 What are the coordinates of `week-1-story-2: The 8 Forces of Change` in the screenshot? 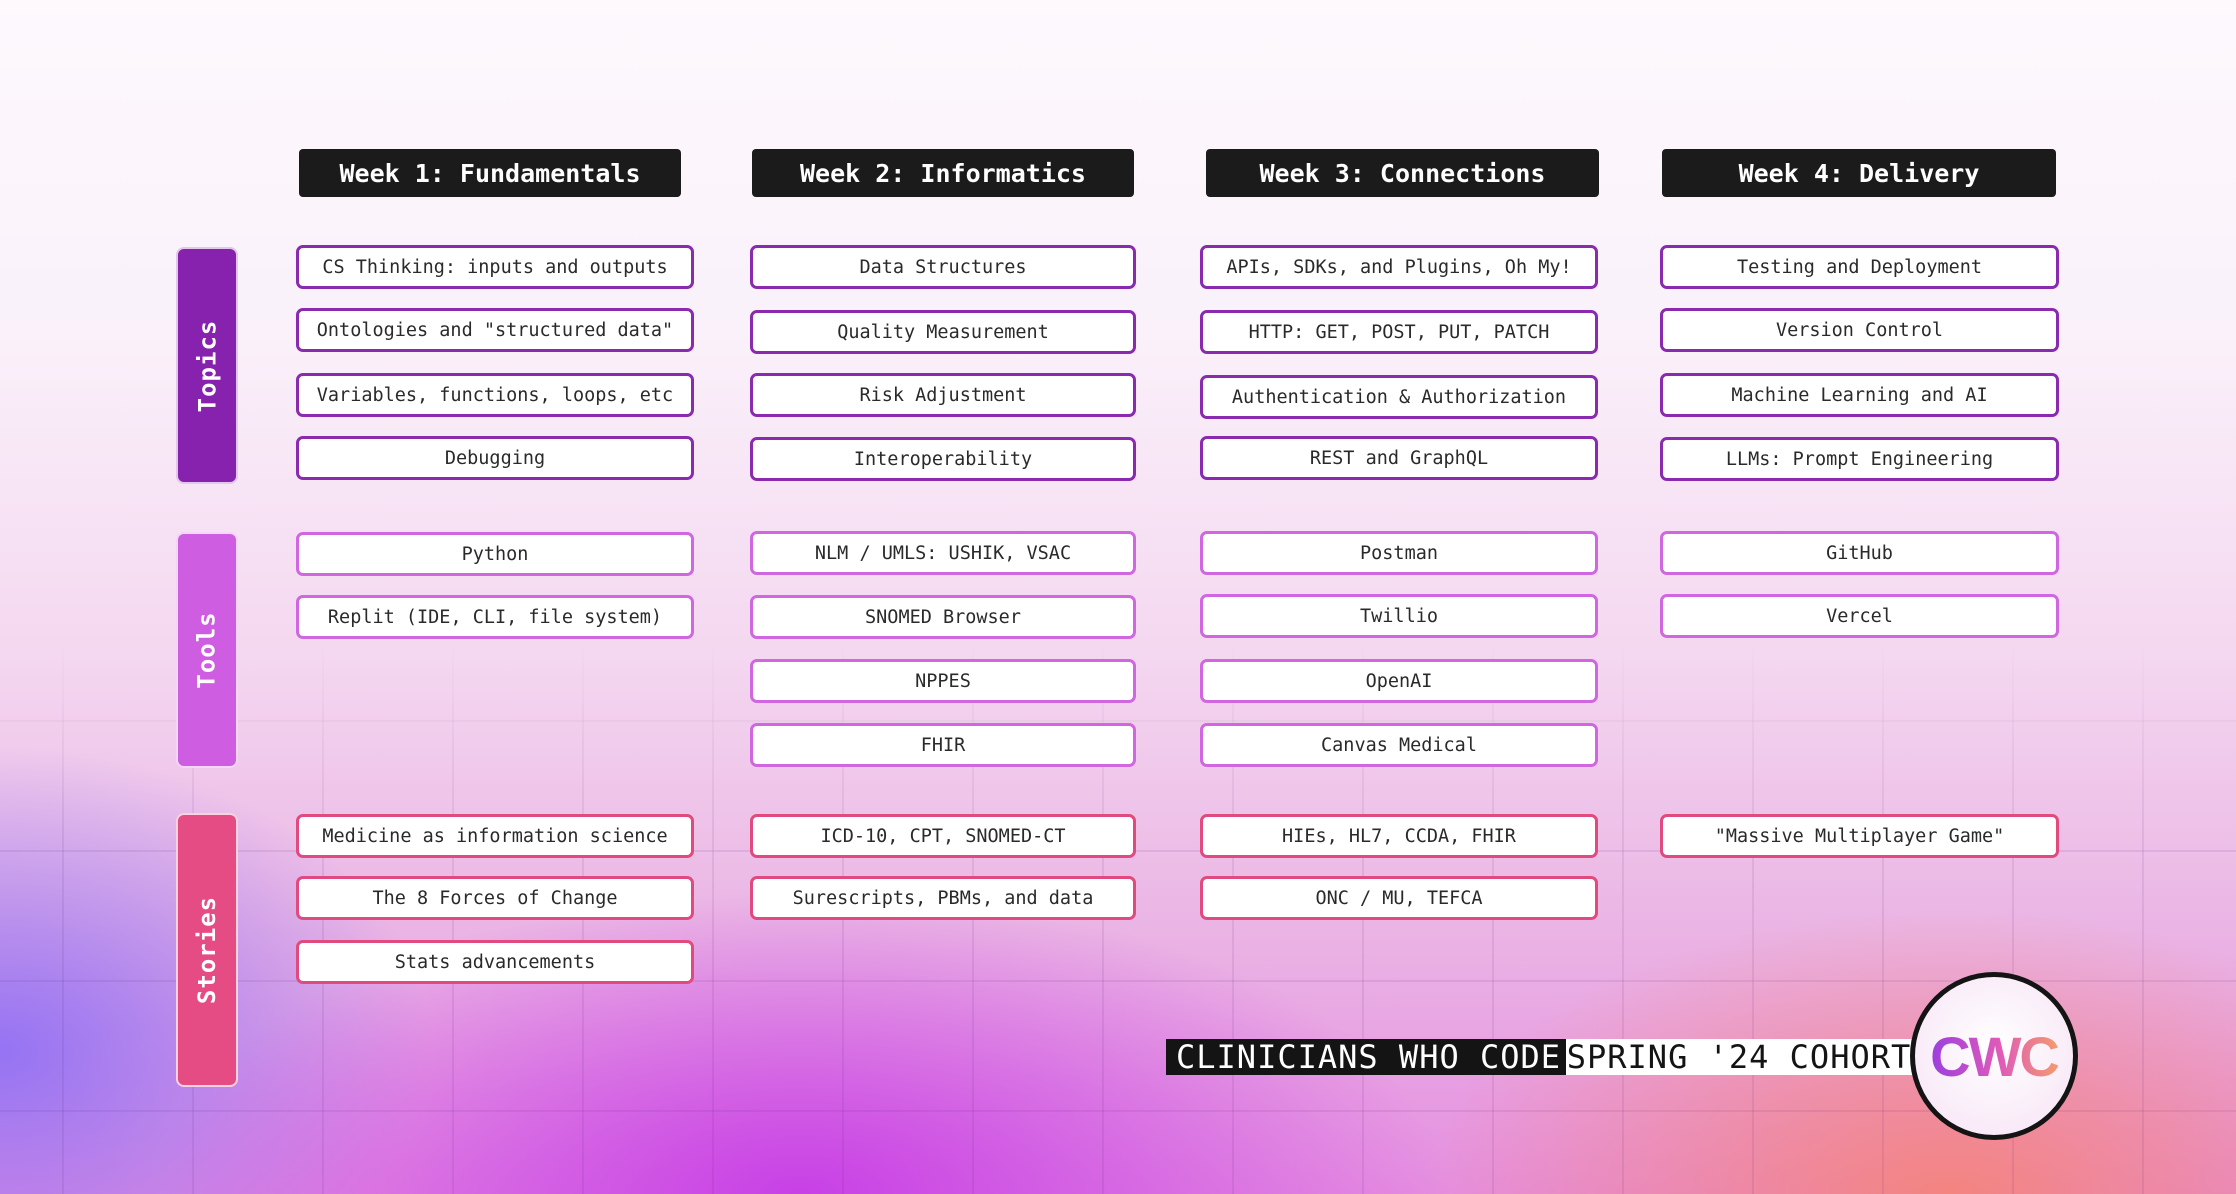 It's located at (495, 898).